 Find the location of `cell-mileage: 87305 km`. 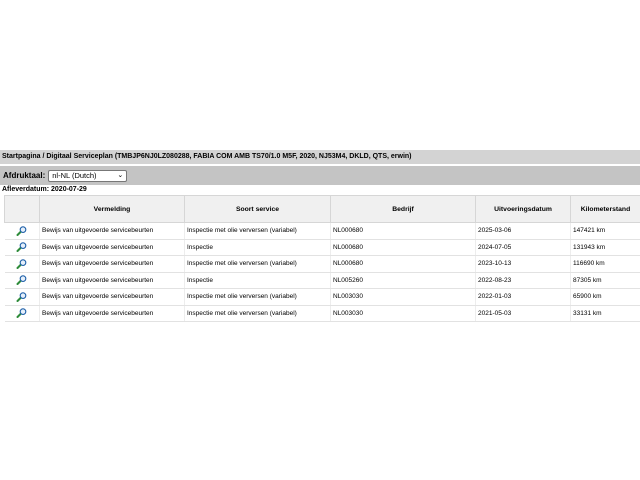

cell-mileage: 87305 km is located at coordinates (605, 280).